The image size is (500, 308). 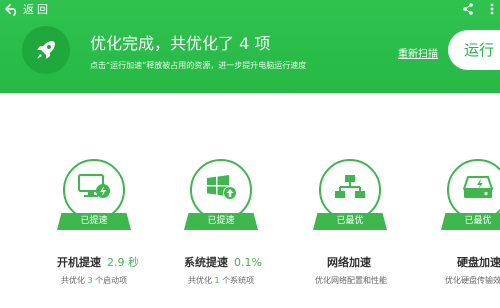 I want to click on boot-speed-badge: 已提速, so click(x=94, y=221).